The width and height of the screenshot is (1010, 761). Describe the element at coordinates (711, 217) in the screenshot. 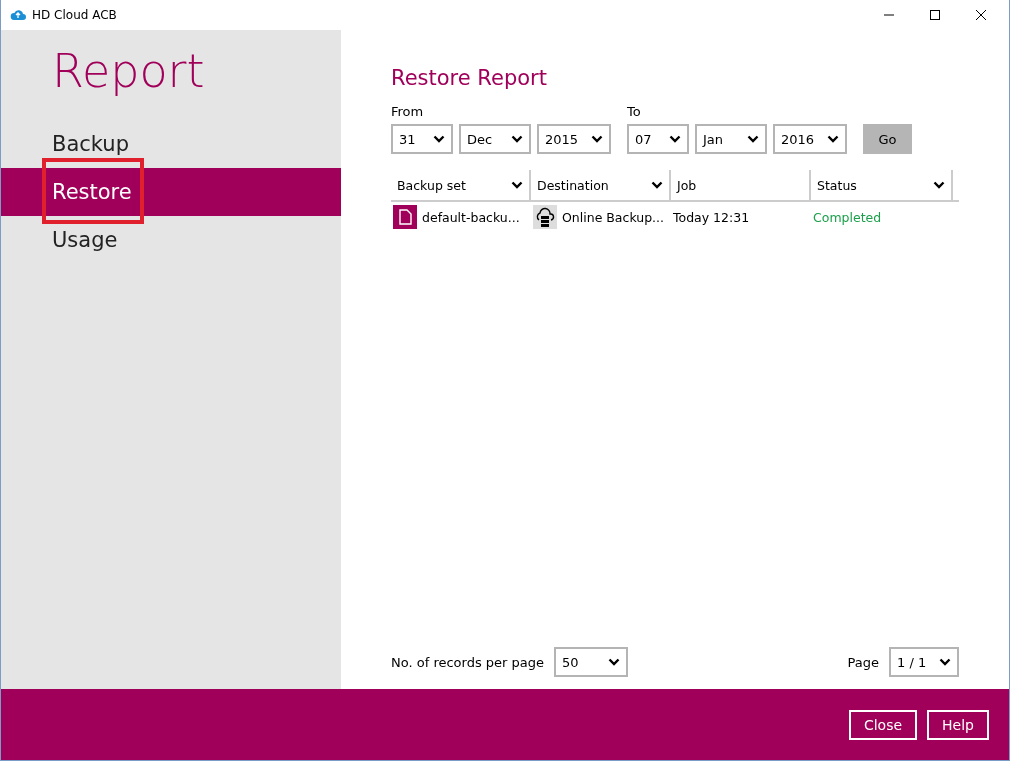

I see `table-cell: Today 12:31` at that location.